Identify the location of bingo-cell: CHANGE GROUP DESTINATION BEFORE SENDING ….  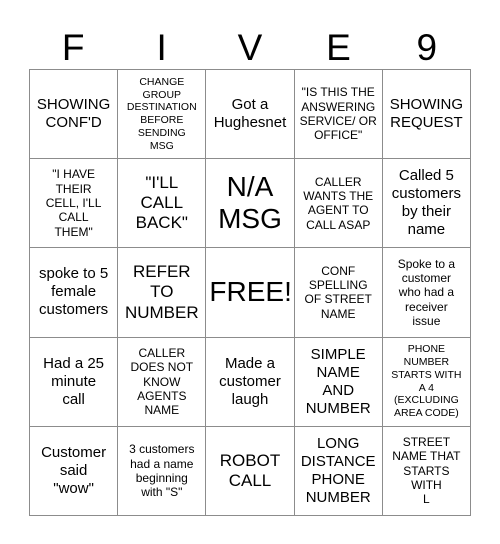
(162, 115).